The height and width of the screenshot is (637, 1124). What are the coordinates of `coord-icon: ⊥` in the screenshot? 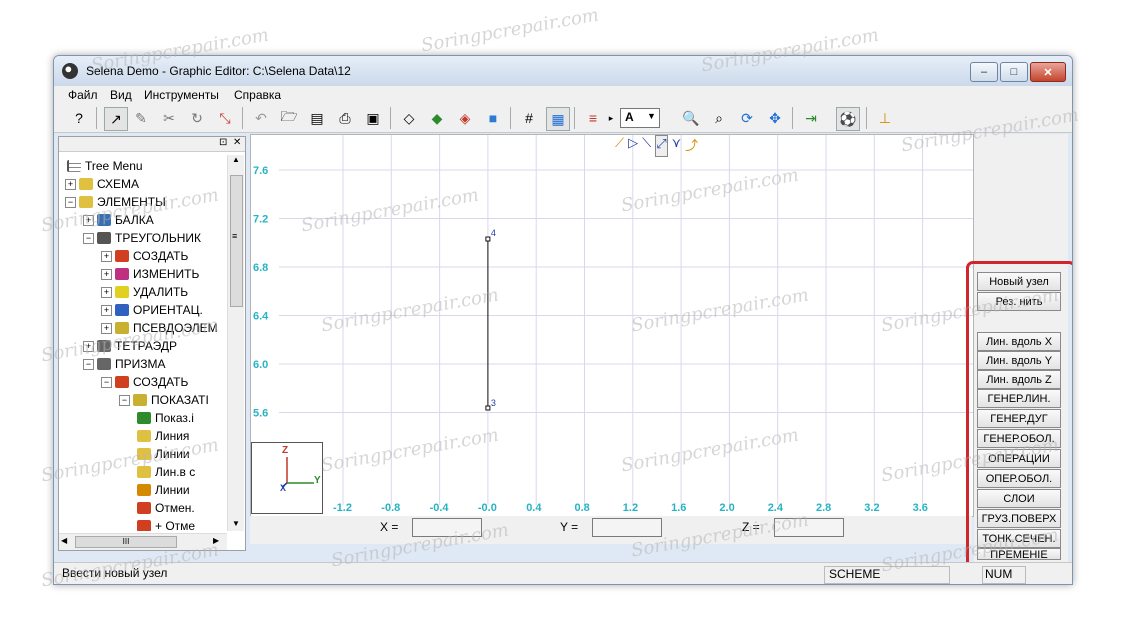 It's located at (885, 118).